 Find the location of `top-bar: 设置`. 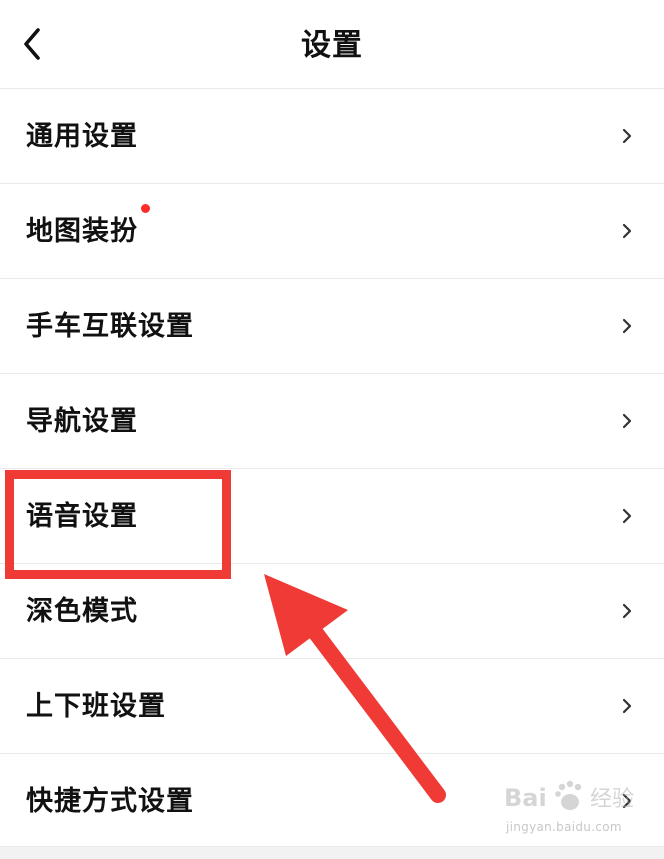

top-bar: 设置 is located at coordinates (332, 44).